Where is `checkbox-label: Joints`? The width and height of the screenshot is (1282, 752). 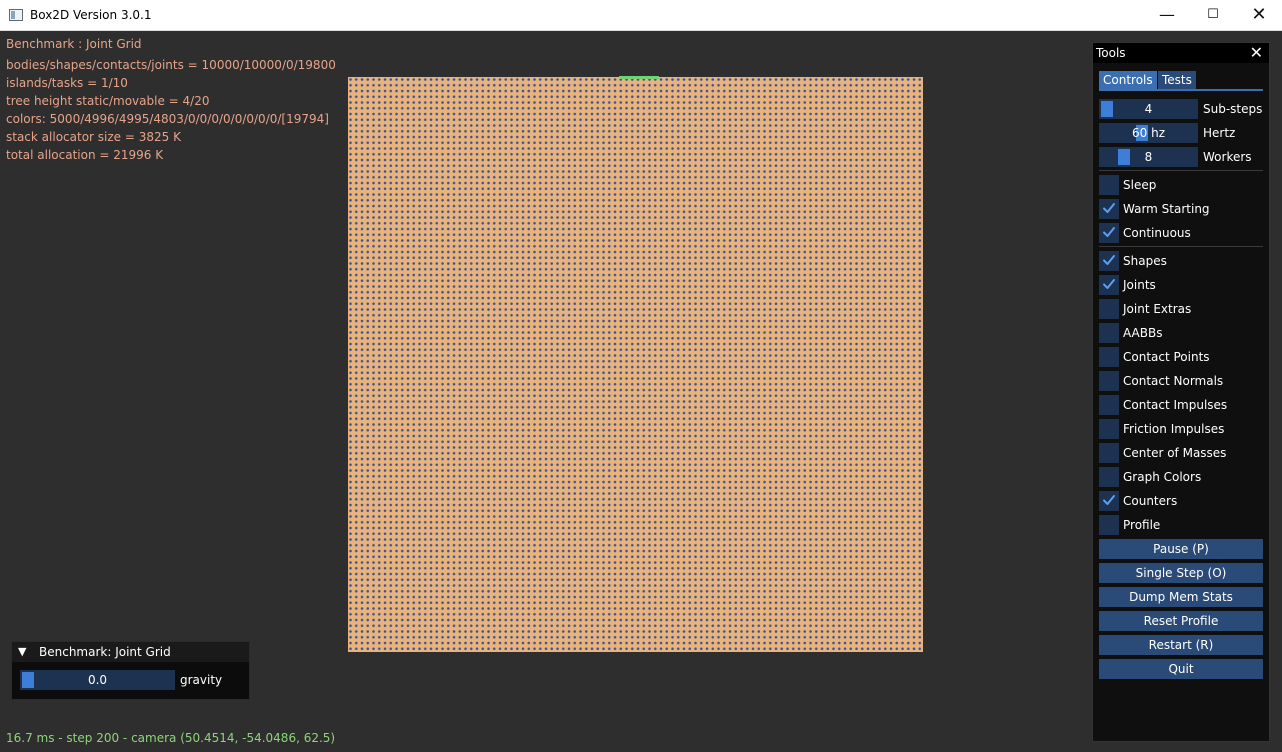 checkbox-label: Joints is located at coordinates (1139, 285).